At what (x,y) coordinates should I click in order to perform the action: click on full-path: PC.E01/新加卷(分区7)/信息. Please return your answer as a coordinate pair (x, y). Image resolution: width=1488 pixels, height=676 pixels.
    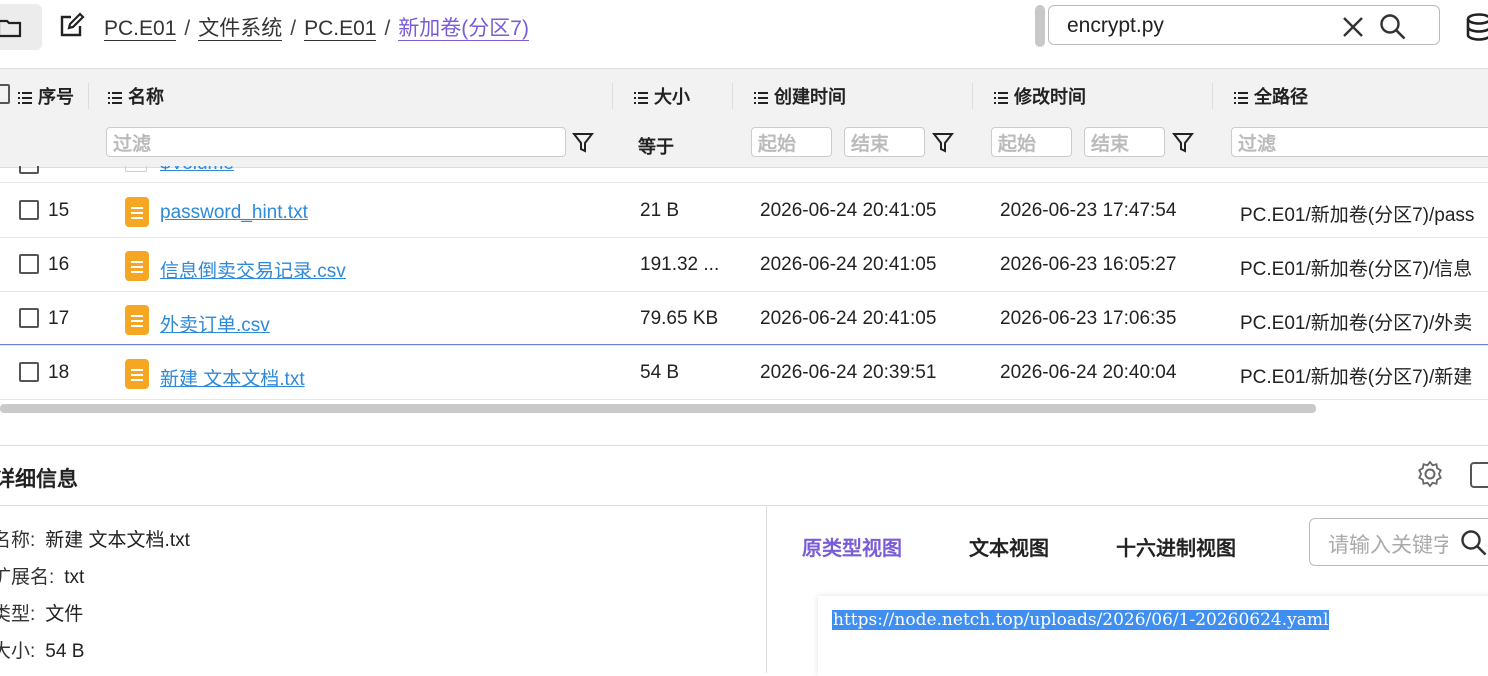
    Looking at the image, I should click on (1356, 269).